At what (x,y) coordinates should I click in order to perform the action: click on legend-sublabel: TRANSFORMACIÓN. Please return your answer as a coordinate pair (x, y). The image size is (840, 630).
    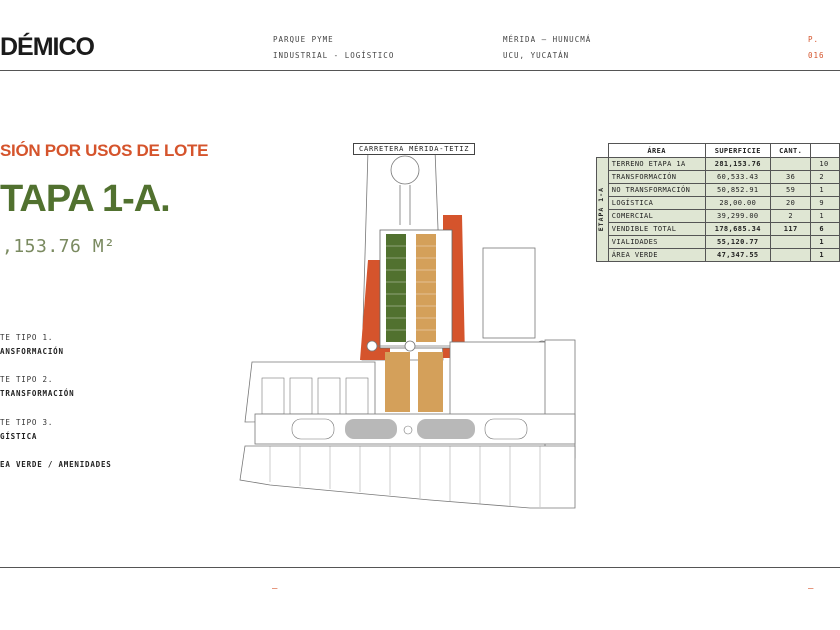
    Looking at the image, I should click on (37, 393).